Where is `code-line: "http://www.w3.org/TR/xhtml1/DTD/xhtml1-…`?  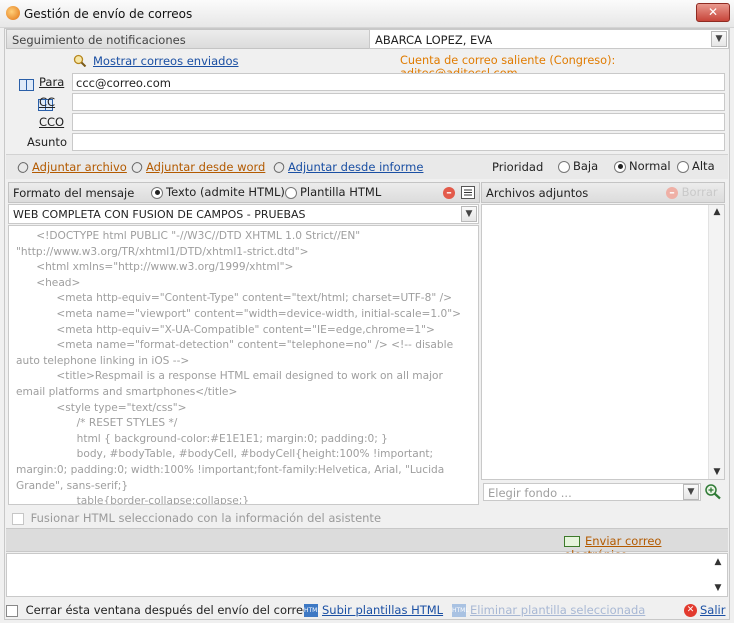 code-line: "http://www.w3.org/TR/xhtml1/DTD/xhtml1-… is located at coordinates (162, 251).